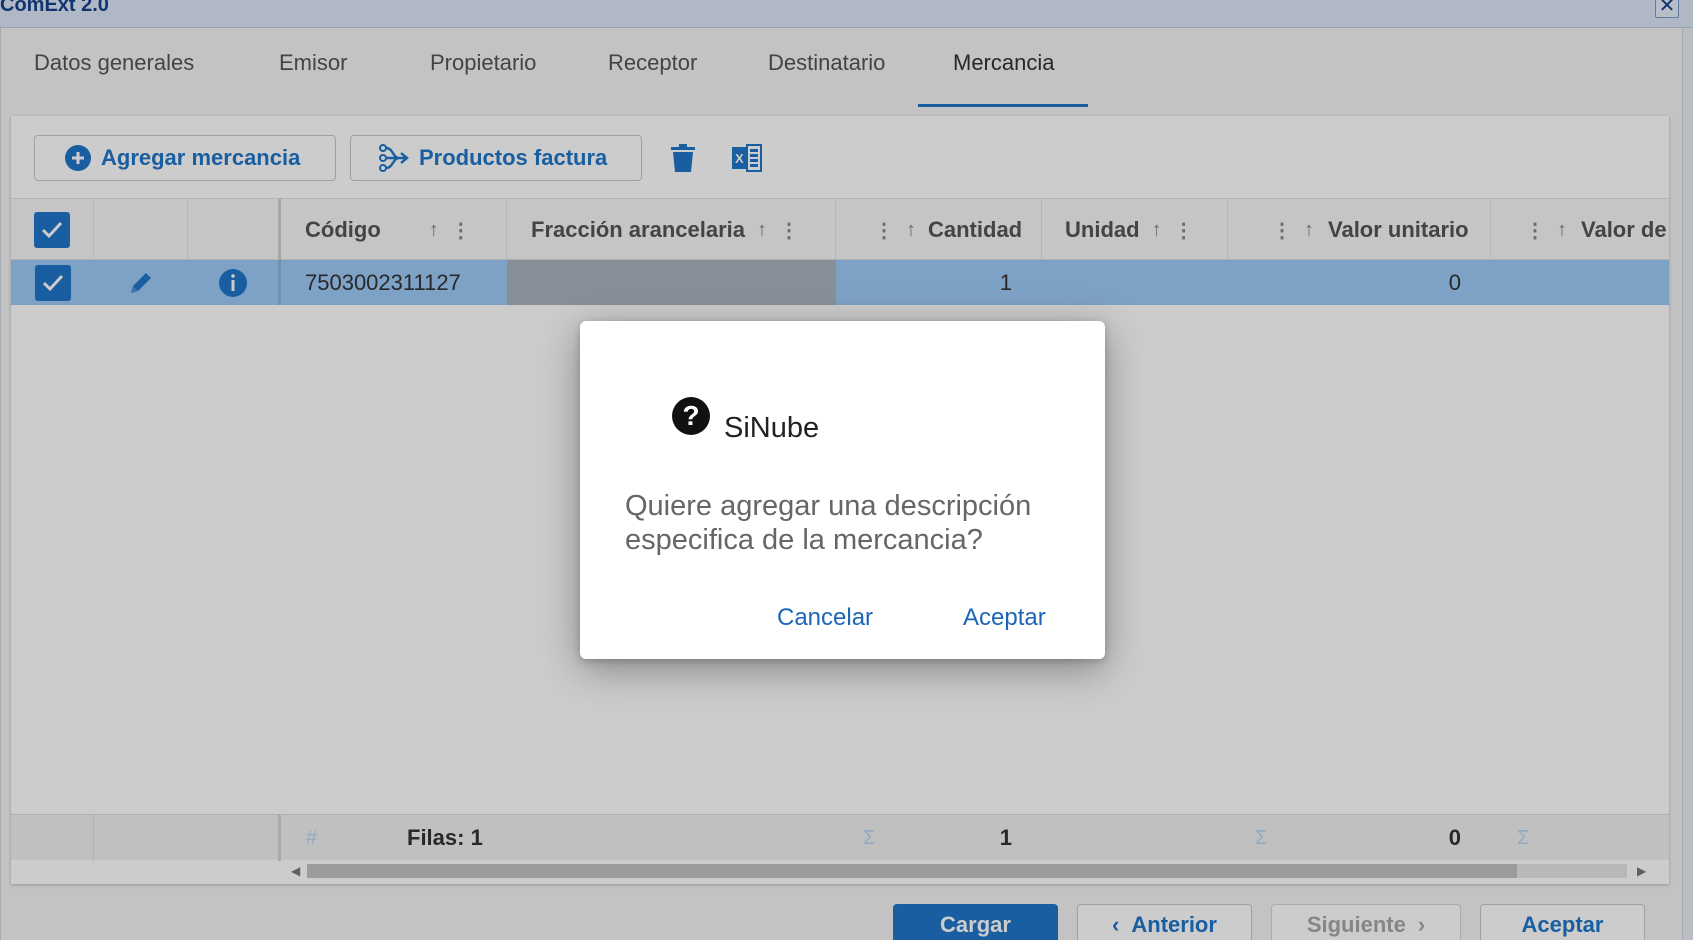  Describe the element at coordinates (825, 618) in the screenshot. I see `cancel-button: Cancelar` at that location.